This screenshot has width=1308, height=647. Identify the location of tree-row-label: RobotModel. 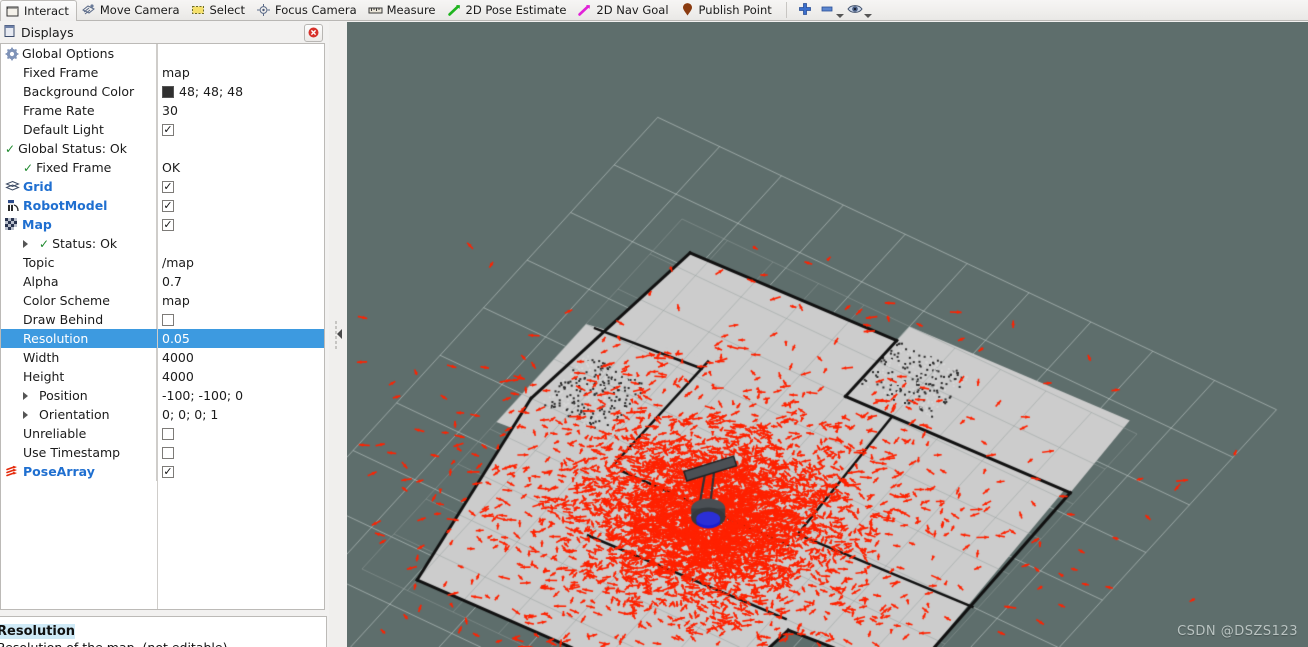
(65, 205).